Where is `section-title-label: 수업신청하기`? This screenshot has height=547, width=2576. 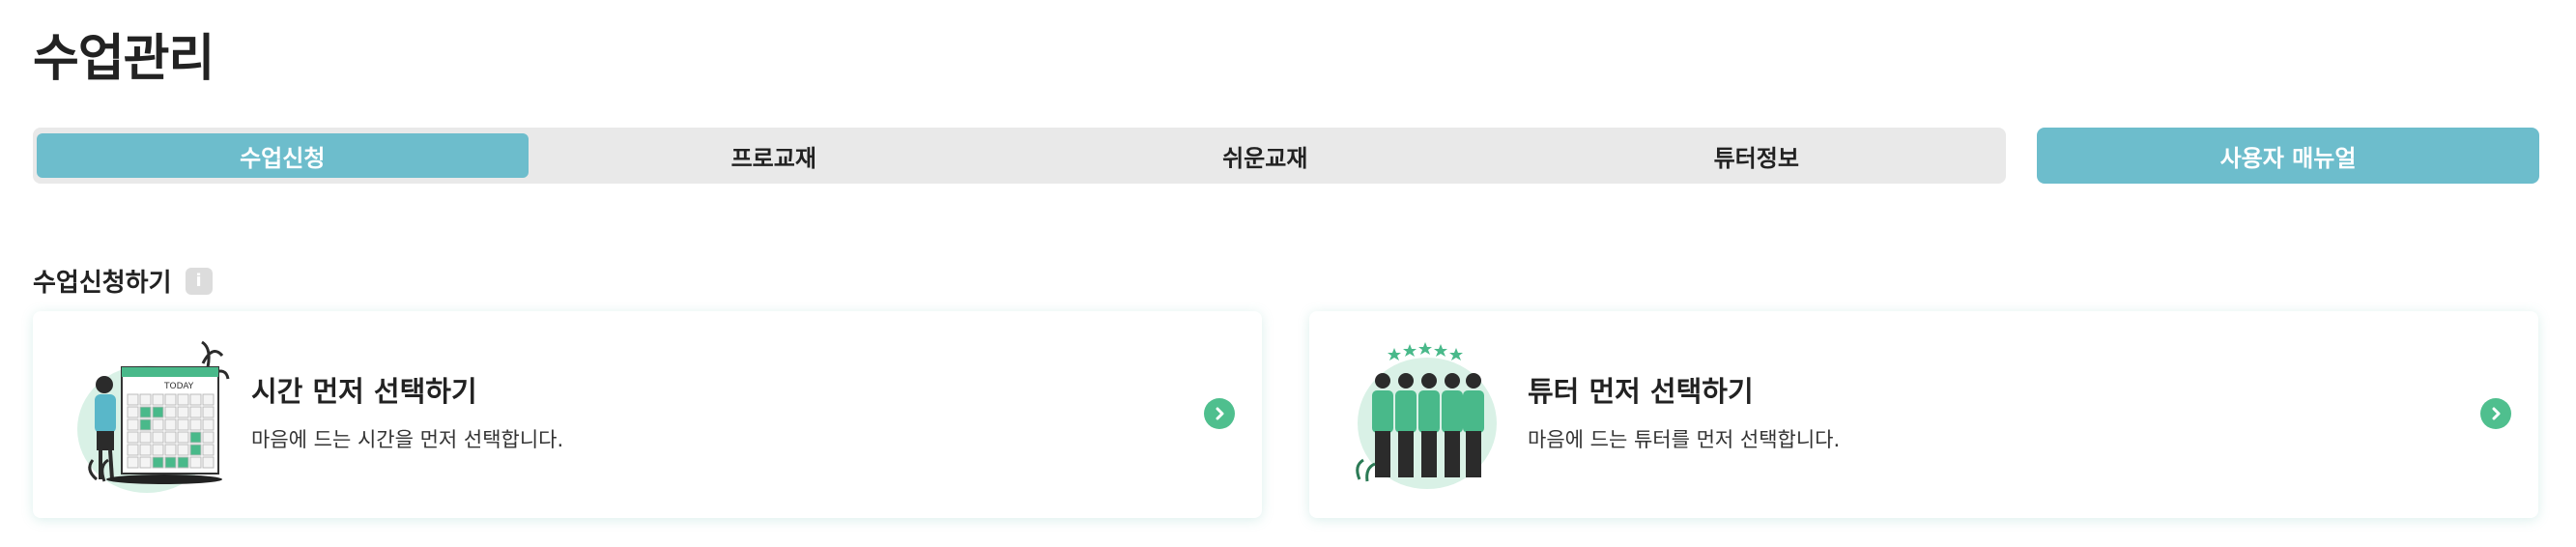 section-title-label: 수업신청하기 is located at coordinates (103, 283).